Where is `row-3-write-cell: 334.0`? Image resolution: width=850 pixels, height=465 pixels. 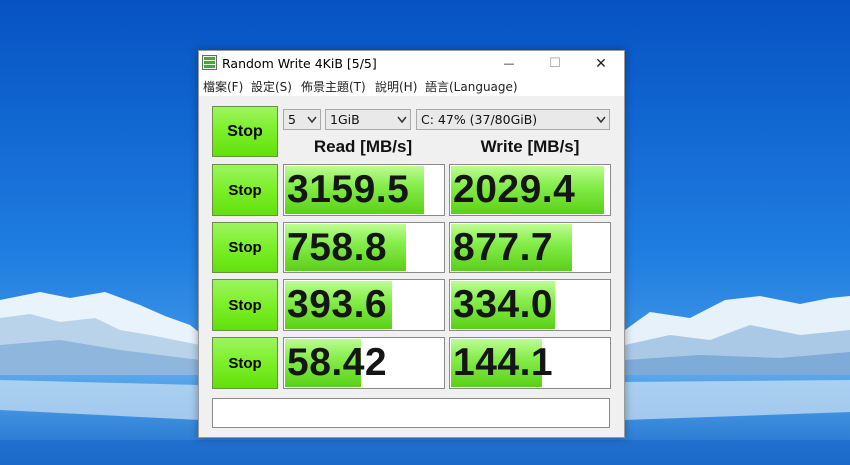
row-3-write-cell: 334.0 is located at coordinates (530, 305).